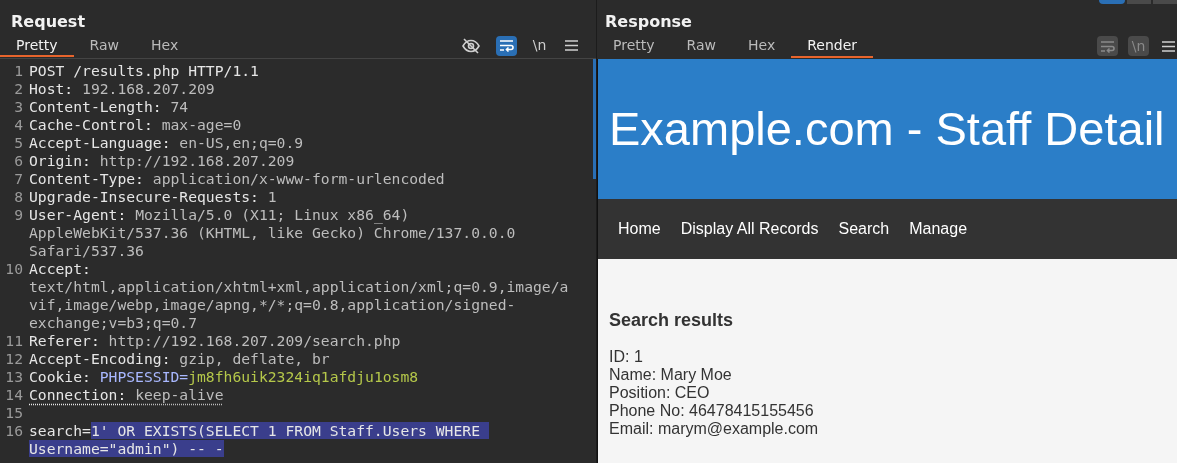  What do you see at coordinates (180, 359) in the screenshot?
I see `code-line: Accept-Encoding: gzip, deflate, br` at bounding box center [180, 359].